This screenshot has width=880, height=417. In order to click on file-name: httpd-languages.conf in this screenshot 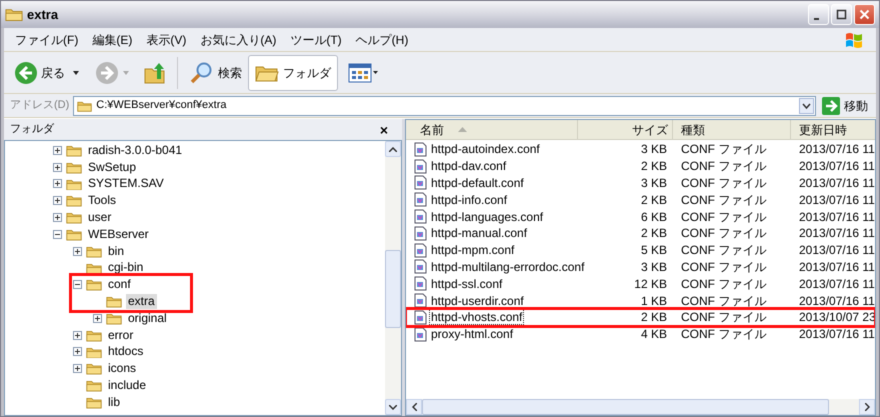, I will do `click(487, 216)`.